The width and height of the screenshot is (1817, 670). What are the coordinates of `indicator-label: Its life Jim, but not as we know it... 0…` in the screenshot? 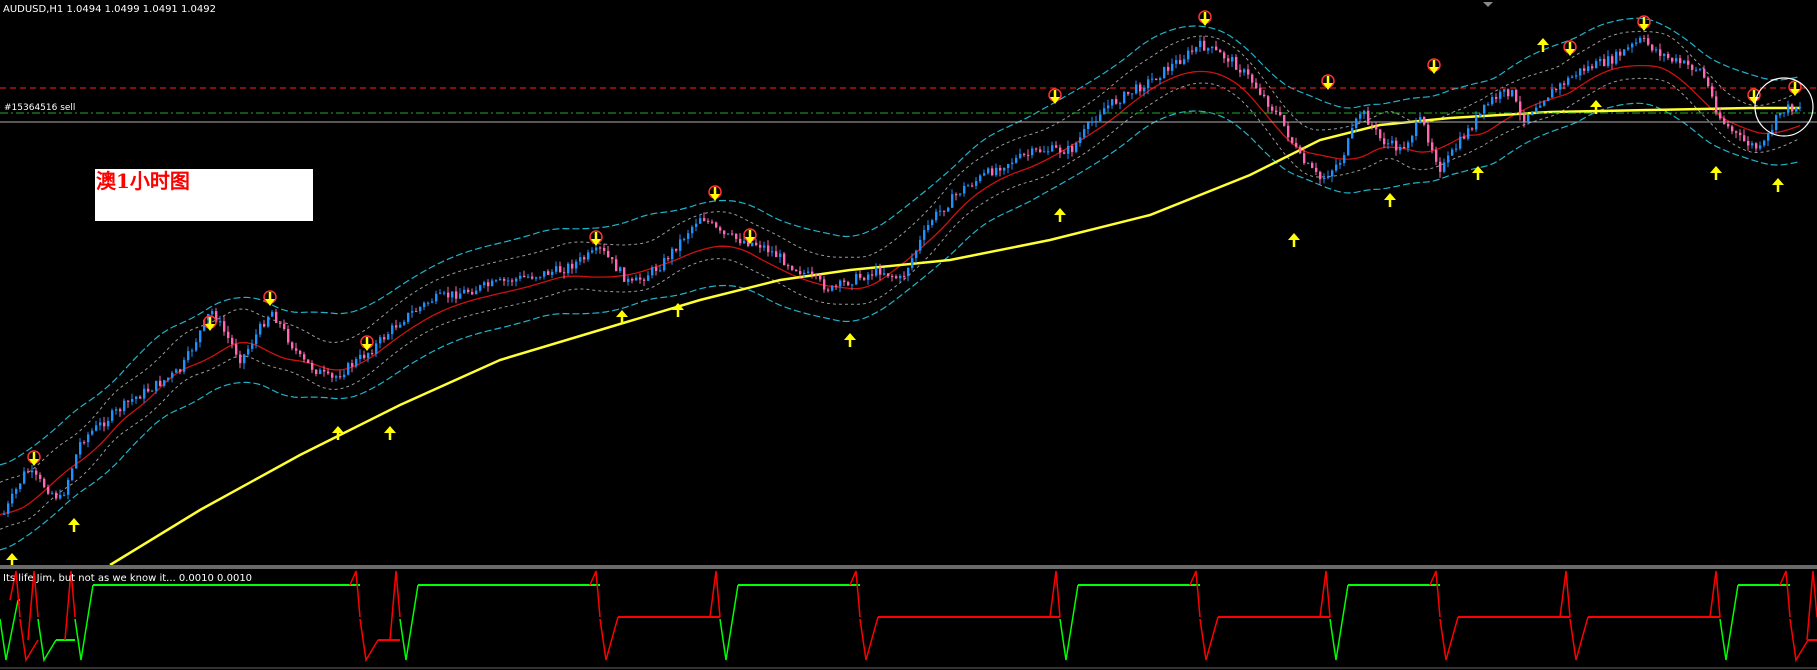 It's located at (127, 578).